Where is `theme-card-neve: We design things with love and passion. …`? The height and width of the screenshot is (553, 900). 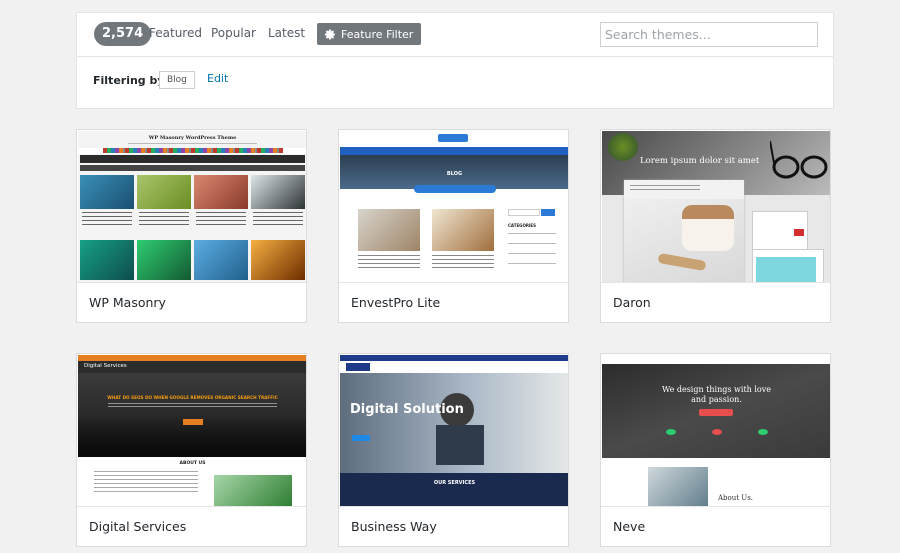
theme-card-neve: We design things with love and passion. … is located at coordinates (715, 450).